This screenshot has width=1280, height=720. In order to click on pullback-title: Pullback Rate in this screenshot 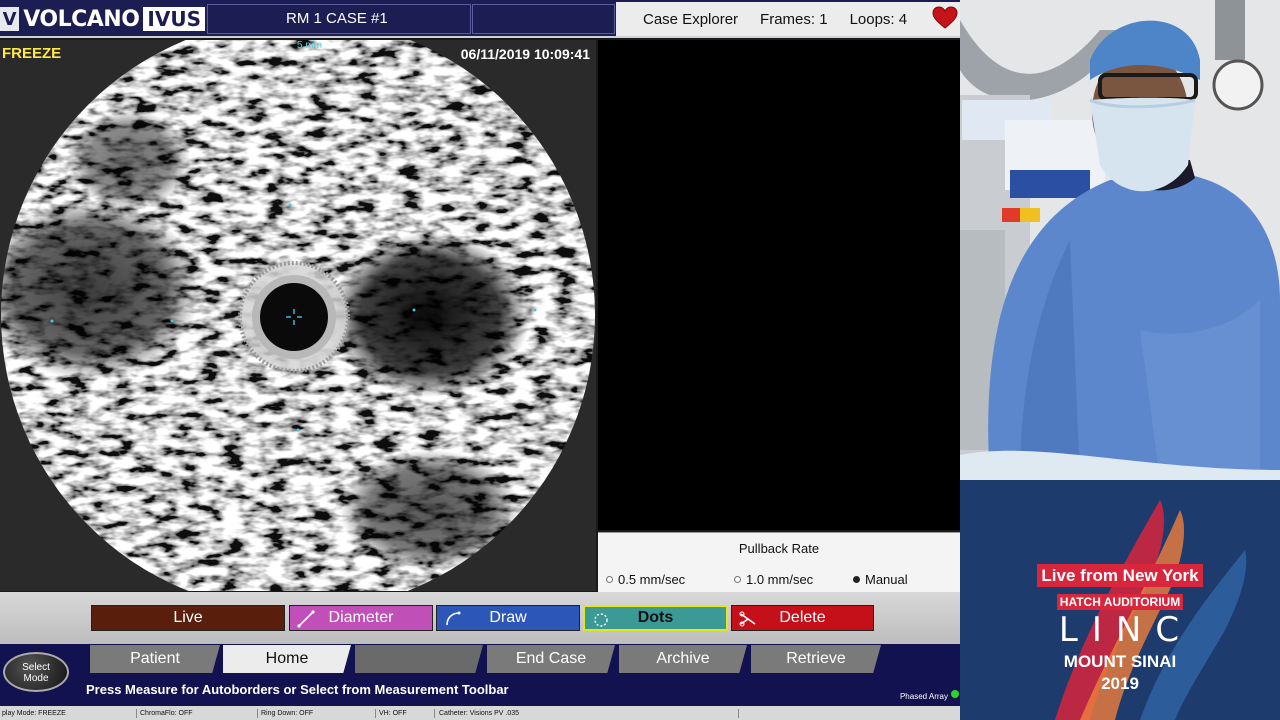, I will do `click(779, 548)`.